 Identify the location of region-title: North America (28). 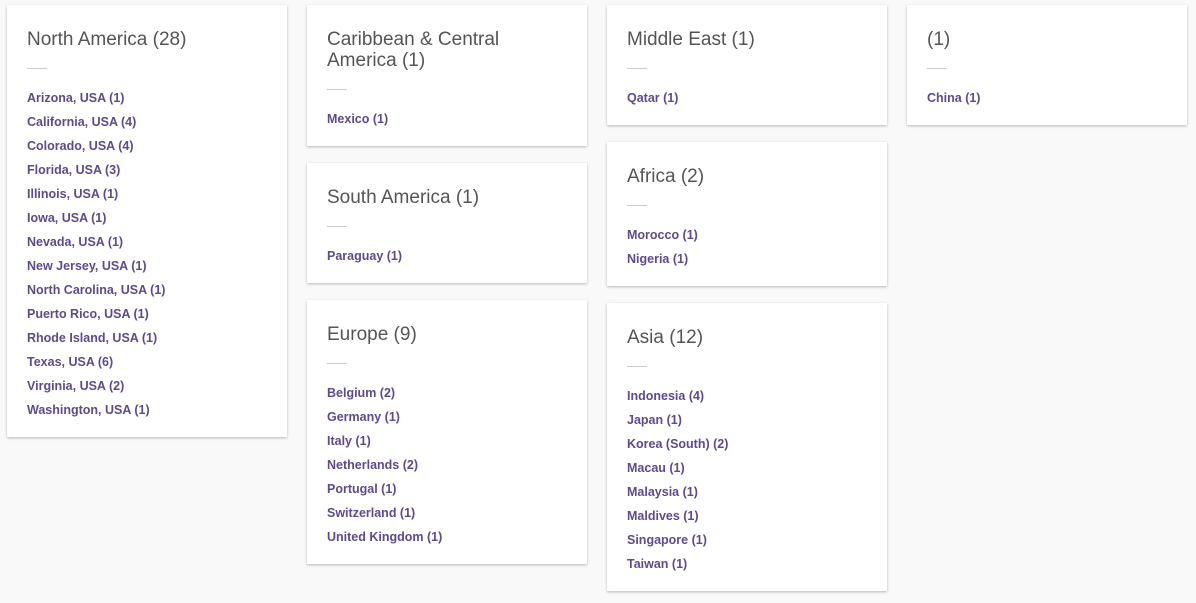
(107, 39).